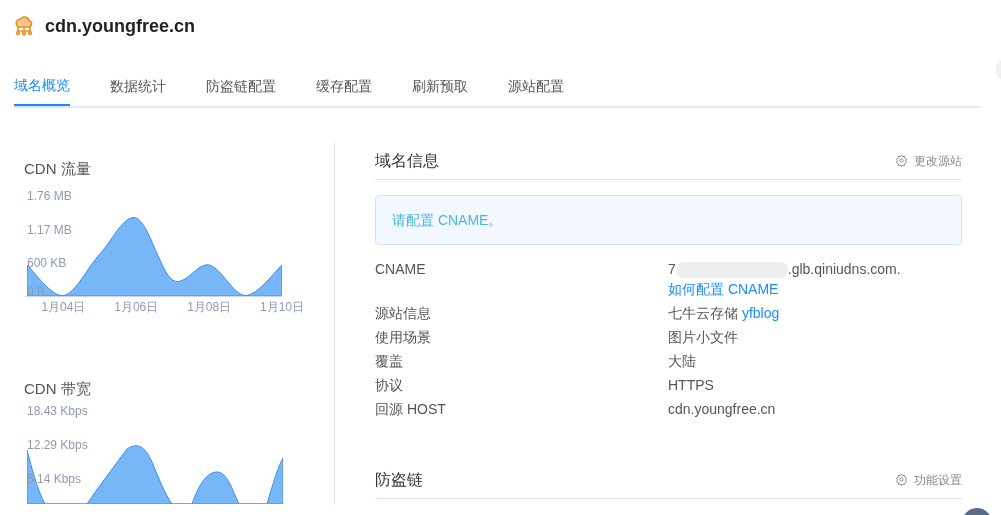 This screenshot has width=1001, height=515. What do you see at coordinates (57, 411) in the screenshot?
I see `y-axis-label: 18.43 Kbps` at bounding box center [57, 411].